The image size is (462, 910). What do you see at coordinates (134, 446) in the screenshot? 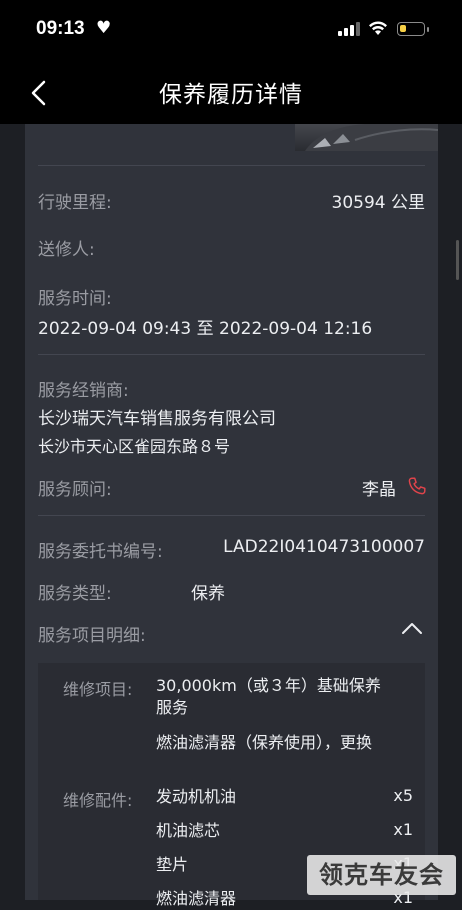
I see `dealer-address: 长沙市天心区雀园东路８号` at bounding box center [134, 446].